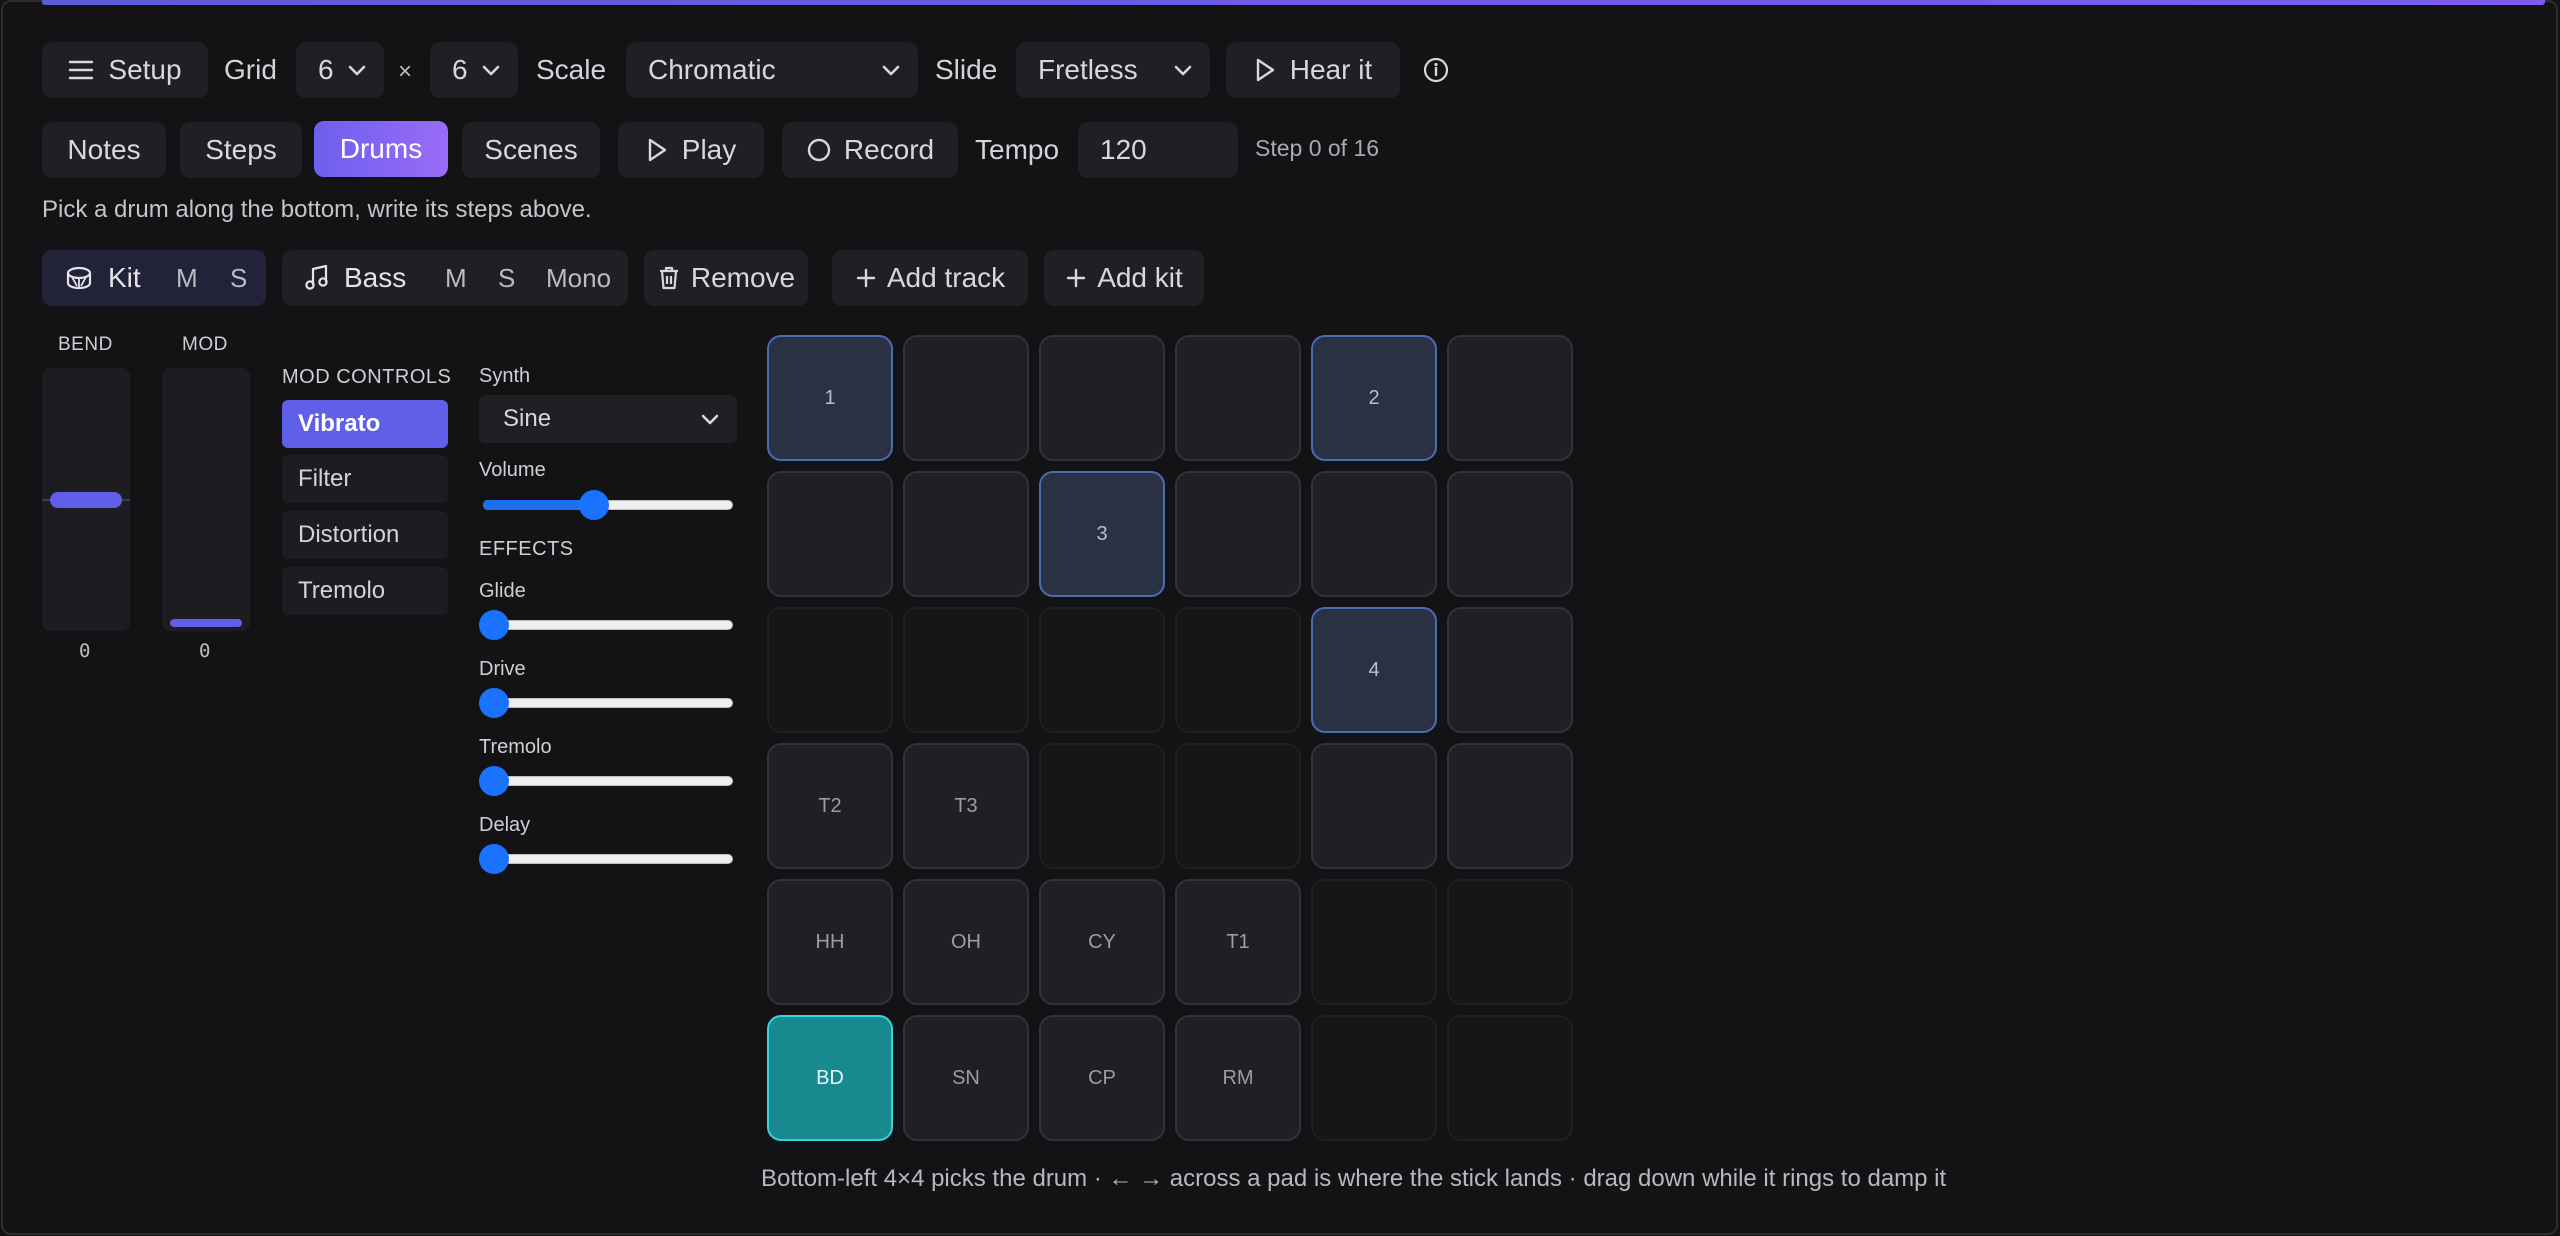 The height and width of the screenshot is (1236, 2560). I want to click on tab-scenes: Scenes, so click(531, 150).